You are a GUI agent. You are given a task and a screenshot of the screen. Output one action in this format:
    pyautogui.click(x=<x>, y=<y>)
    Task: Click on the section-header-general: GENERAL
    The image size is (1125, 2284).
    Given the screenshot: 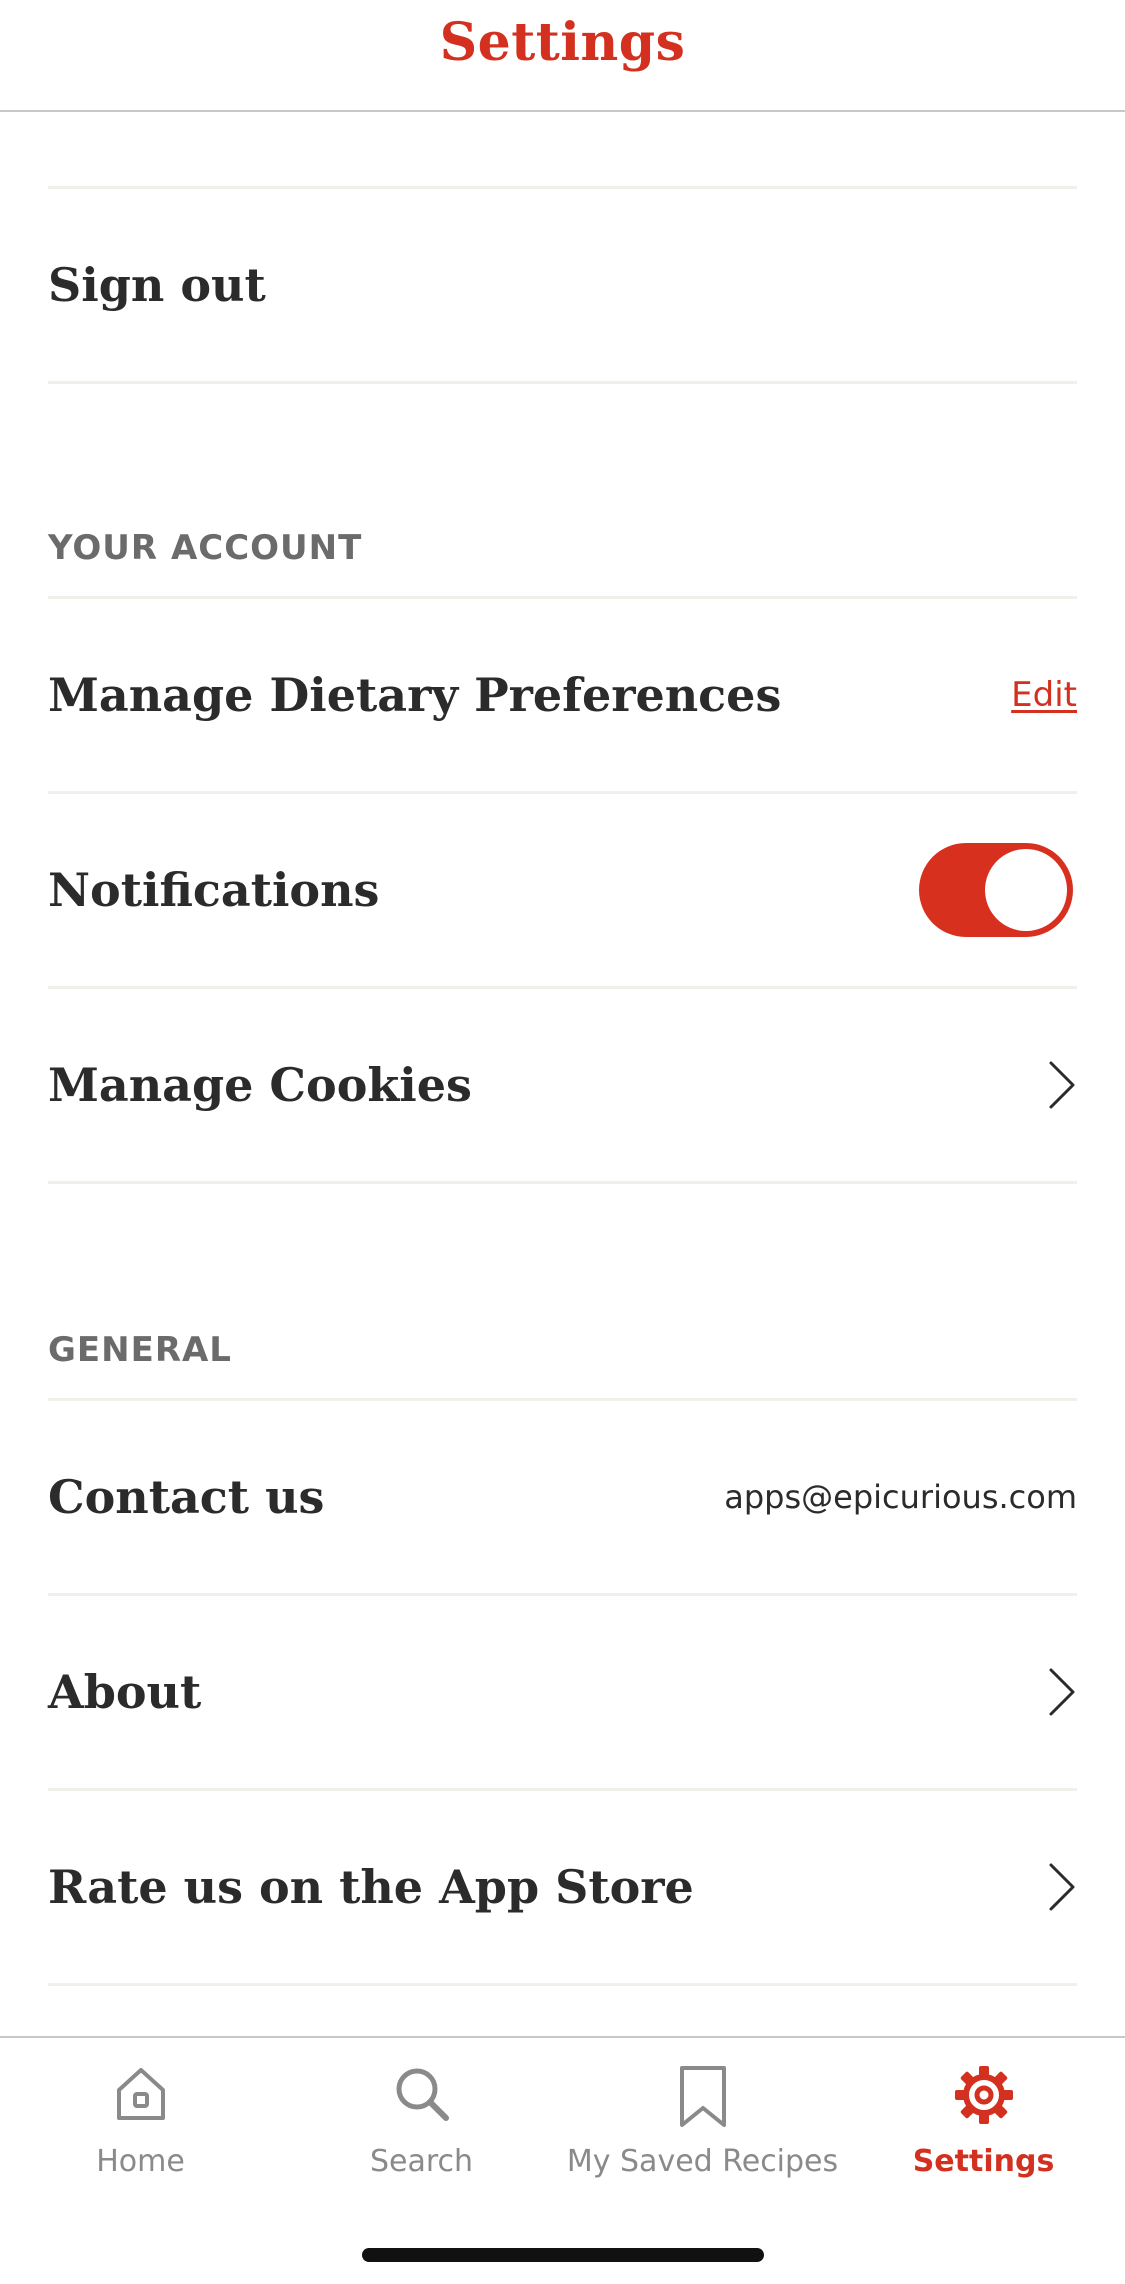 What is the action you would take?
    pyautogui.click(x=140, y=1350)
    